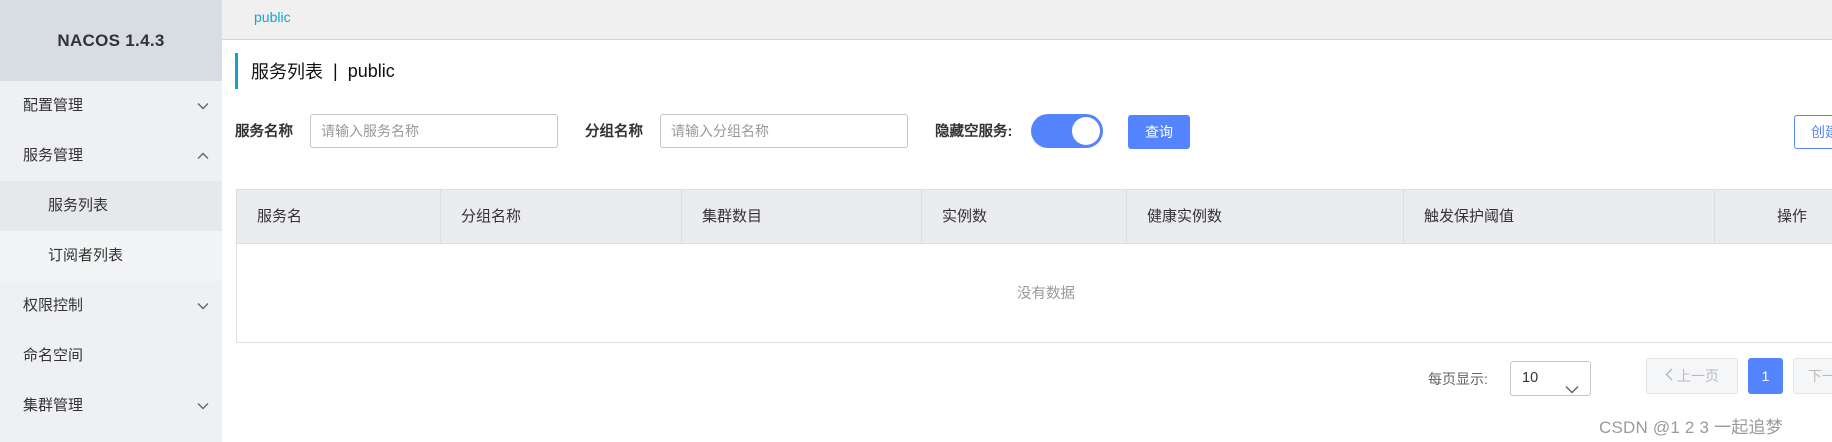  What do you see at coordinates (53, 305) in the screenshot?
I see `sidebar-item-label: 权限控制` at bounding box center [53, 305].